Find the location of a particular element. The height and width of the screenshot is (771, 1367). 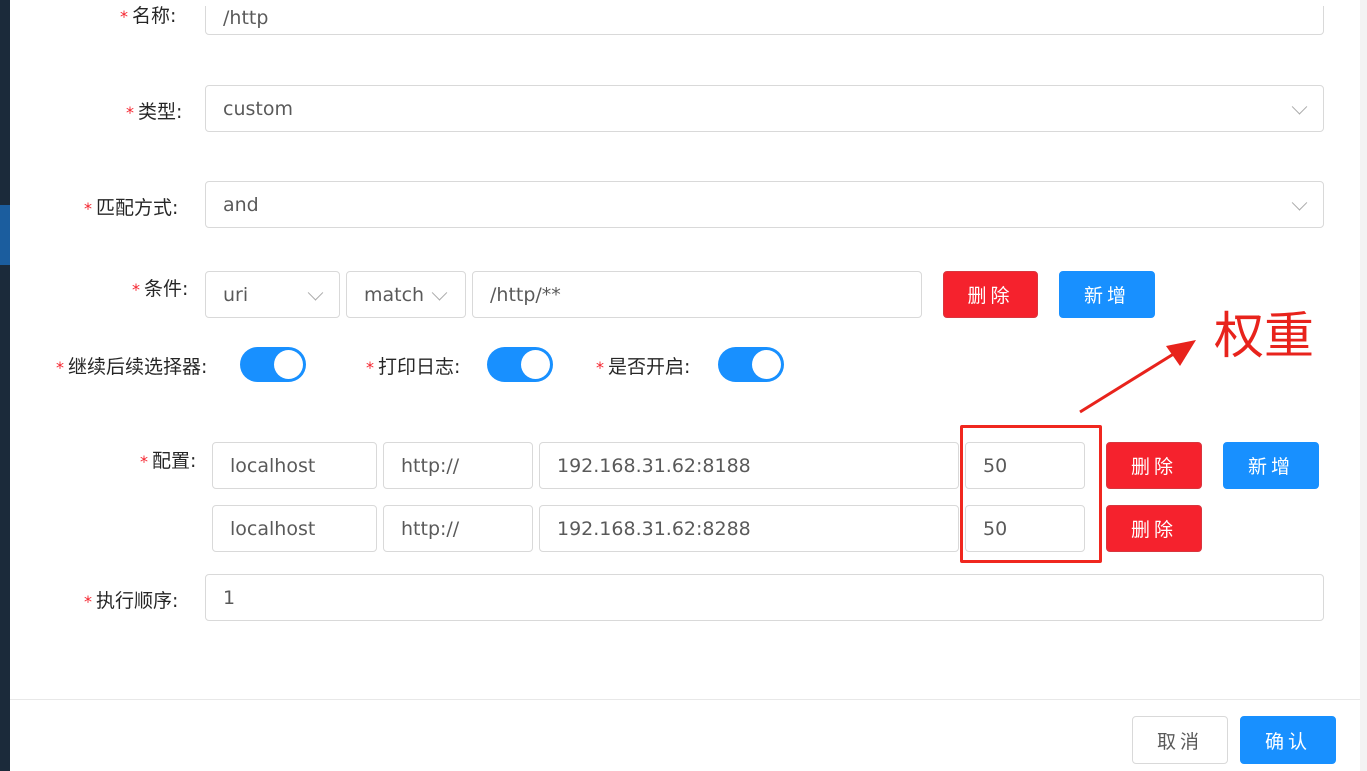

config-url-input: 192.168.31.62:8188 is located at coordinates (749, 465).